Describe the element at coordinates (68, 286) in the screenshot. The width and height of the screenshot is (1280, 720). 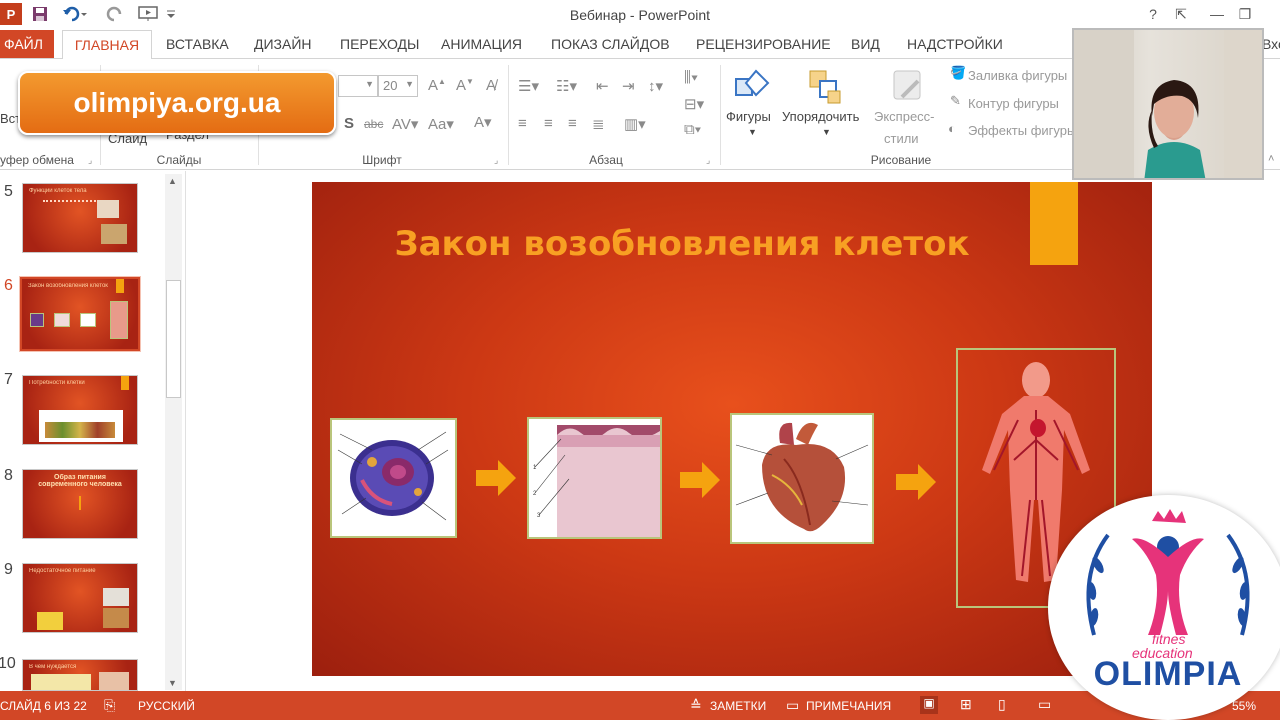
I see `thumbnail-title: Закон возобновления клеток` at that location.